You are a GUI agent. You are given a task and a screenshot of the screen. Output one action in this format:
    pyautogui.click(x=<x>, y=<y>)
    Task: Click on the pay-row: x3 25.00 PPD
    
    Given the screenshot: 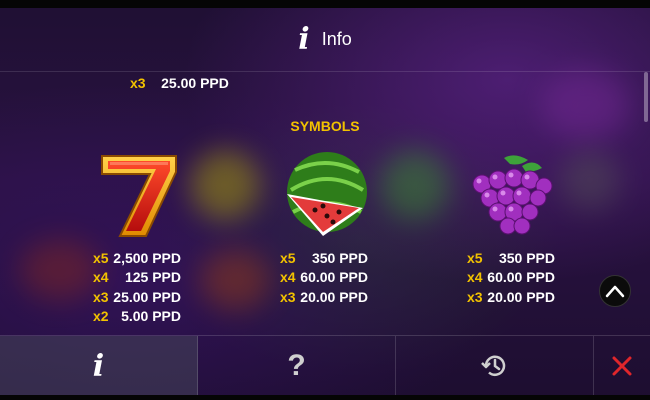 What is the action you would take?
    pyautogui.click(x=137, y=297)
    